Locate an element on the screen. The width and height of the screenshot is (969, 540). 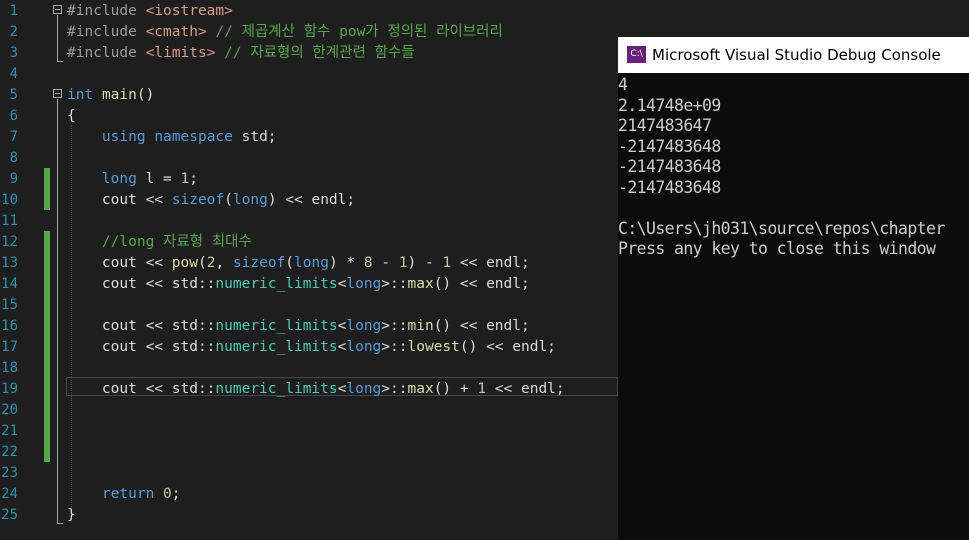
code-line: 6{ is located at coordinates (309, 116).